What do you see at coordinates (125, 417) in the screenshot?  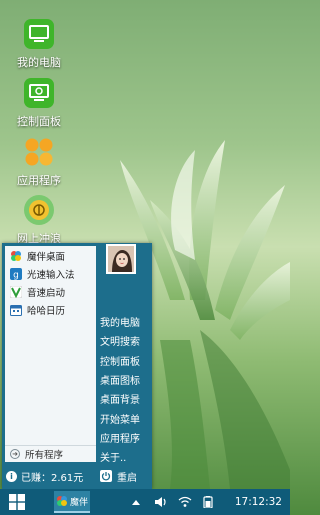 I see `quick-link-start-menu: 开始菜单` at bounding box center [125, 417].